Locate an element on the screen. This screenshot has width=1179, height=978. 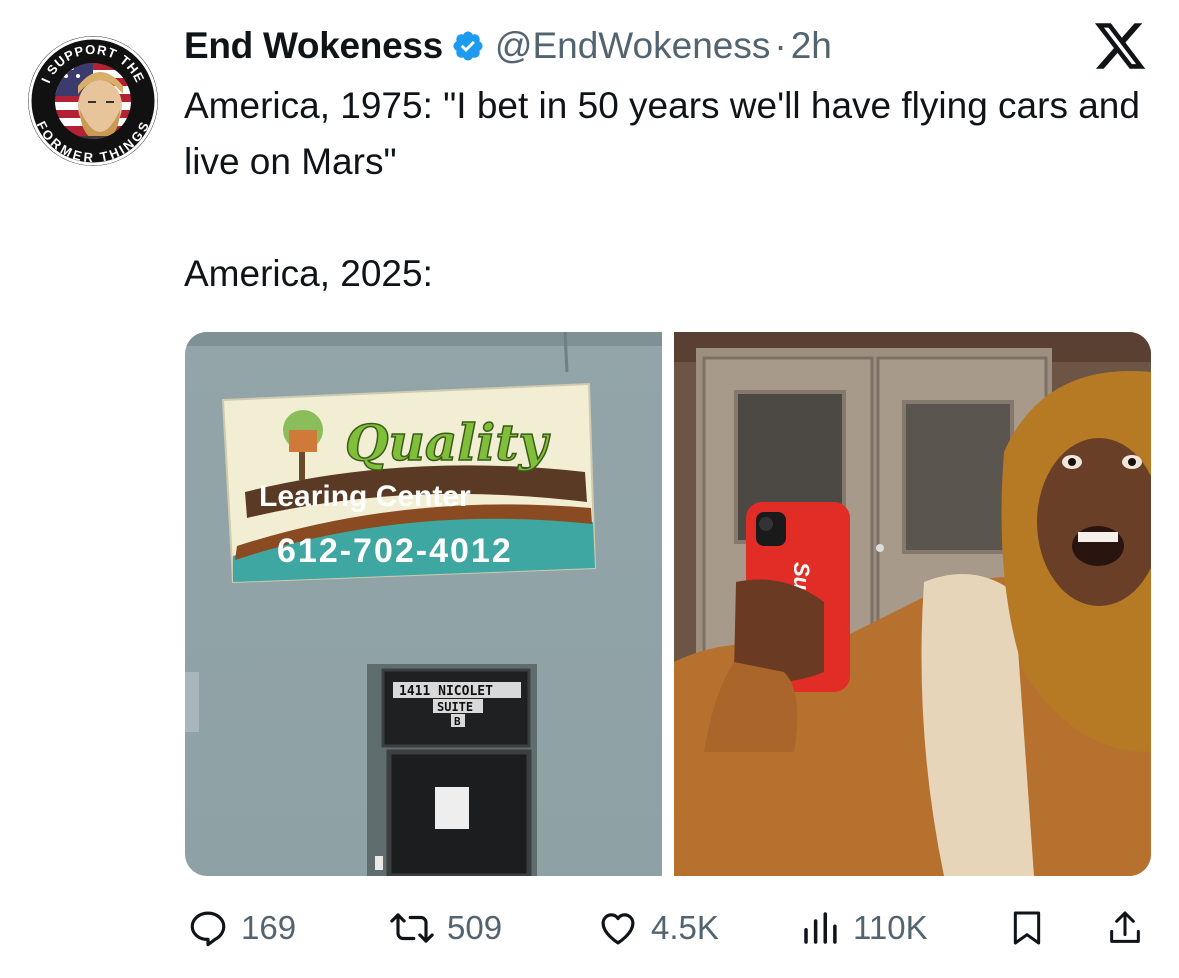
avatar-image: I SUPPORT THE FORMER THINGS is located at coordinates (93, 101).